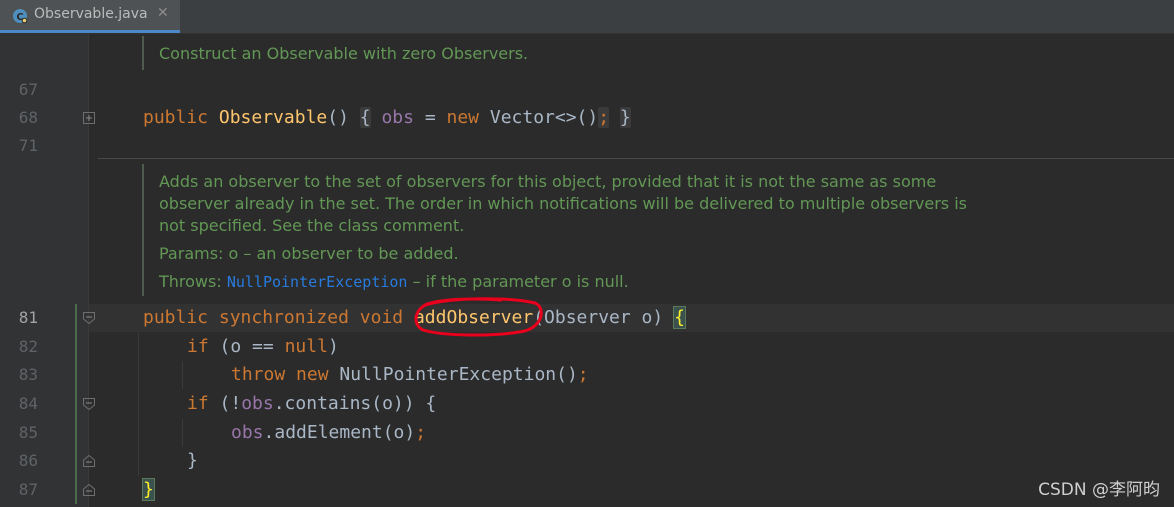  What do you see at coordinates (636, 158) in the screenshot?
I see `doc-separator` at bounding box center [636, 158].